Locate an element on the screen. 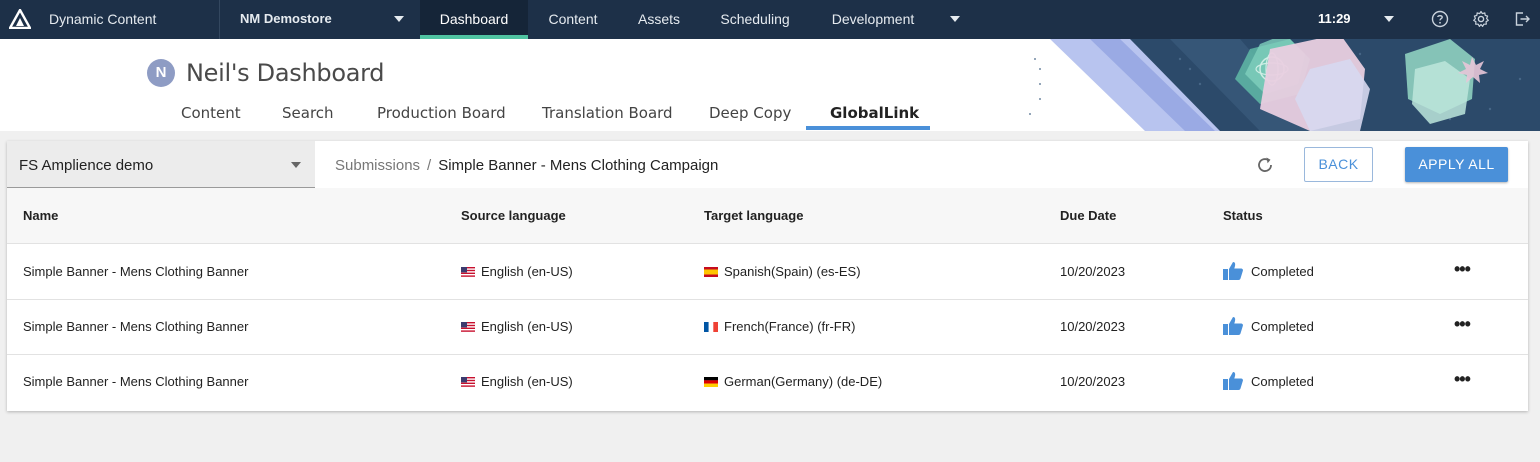  amplience-logo-icon is located at coordinates (20, 19).